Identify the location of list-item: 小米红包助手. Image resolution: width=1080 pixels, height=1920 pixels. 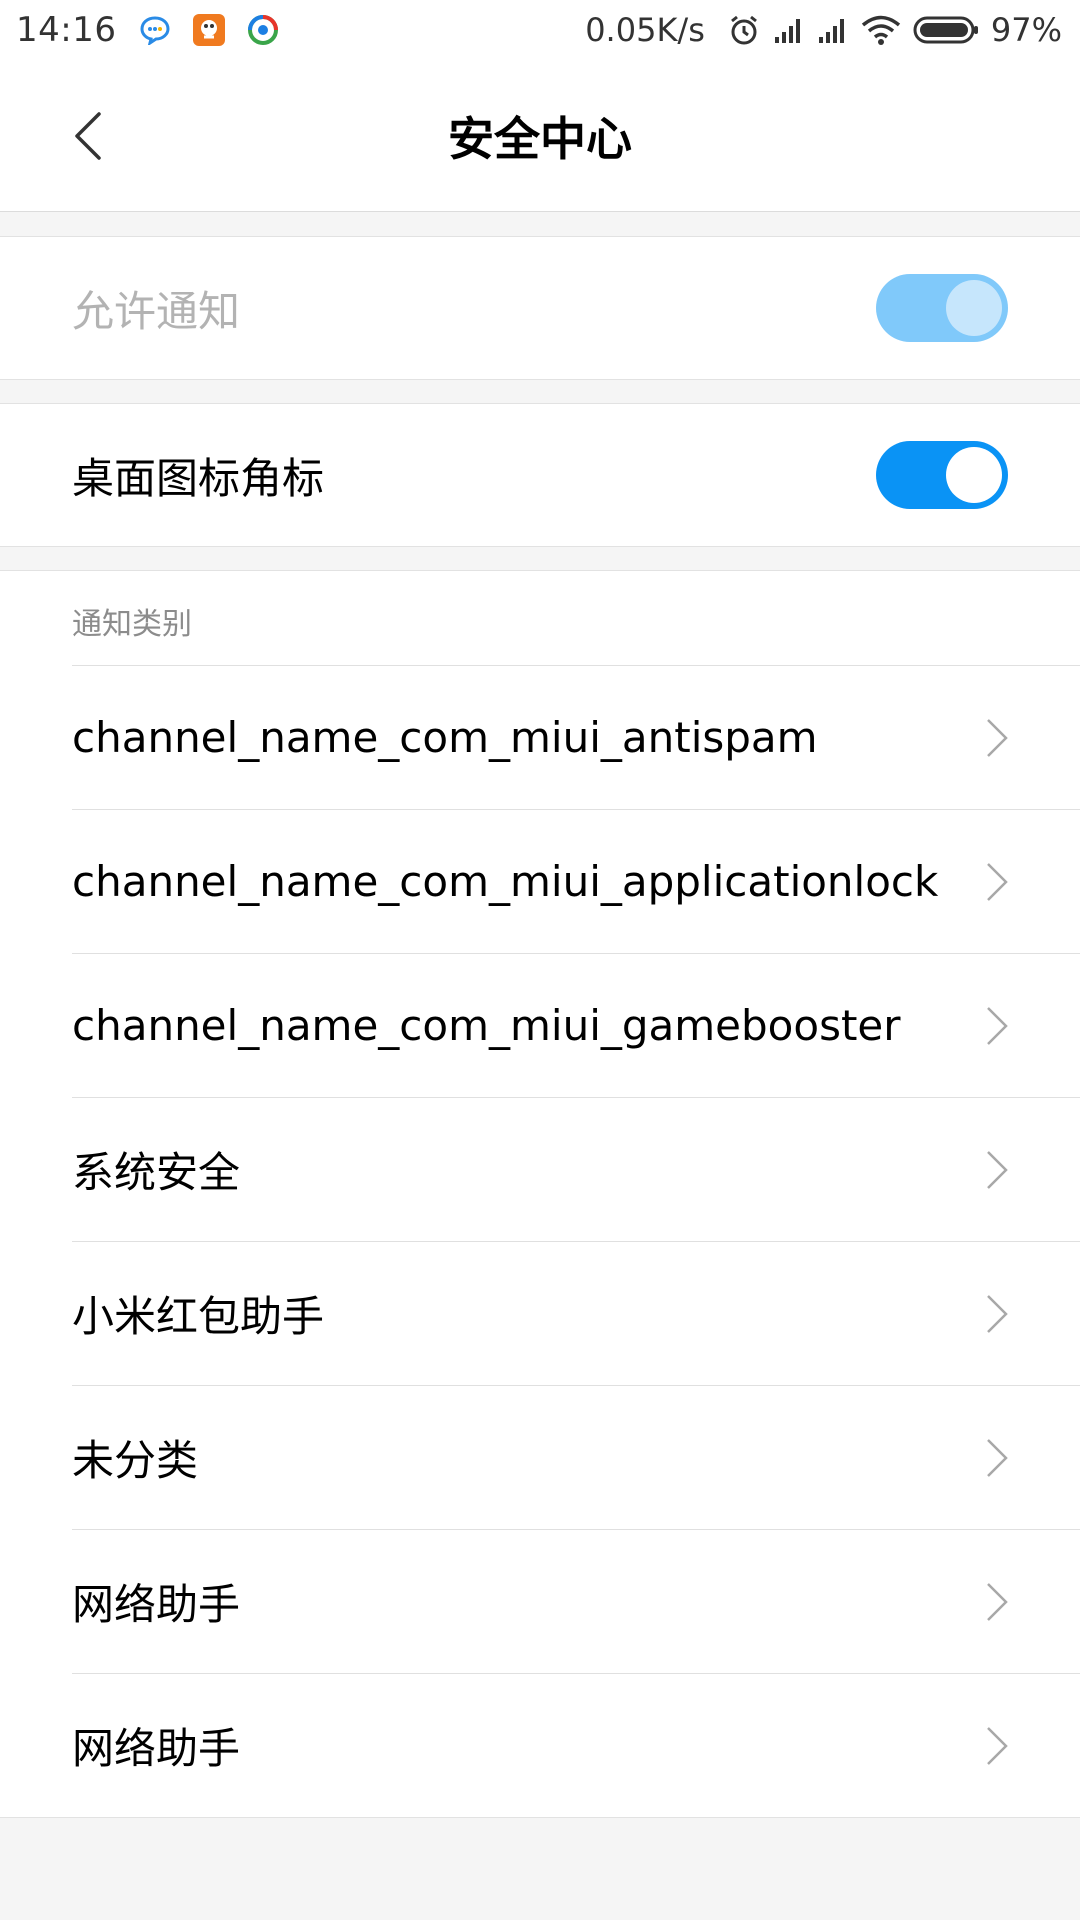
(576, 1313).